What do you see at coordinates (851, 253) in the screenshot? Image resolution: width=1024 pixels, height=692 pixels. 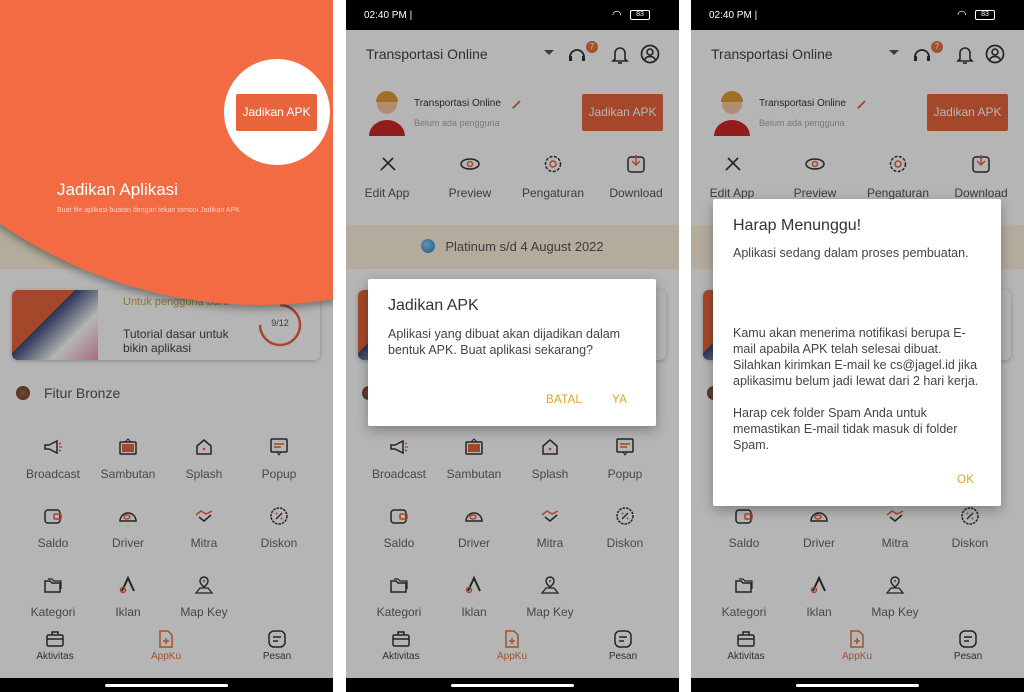 I see `dialog-paragraph: Aplikasi sedang dalam proses pembuatan.` at bounding box center [851, 253].